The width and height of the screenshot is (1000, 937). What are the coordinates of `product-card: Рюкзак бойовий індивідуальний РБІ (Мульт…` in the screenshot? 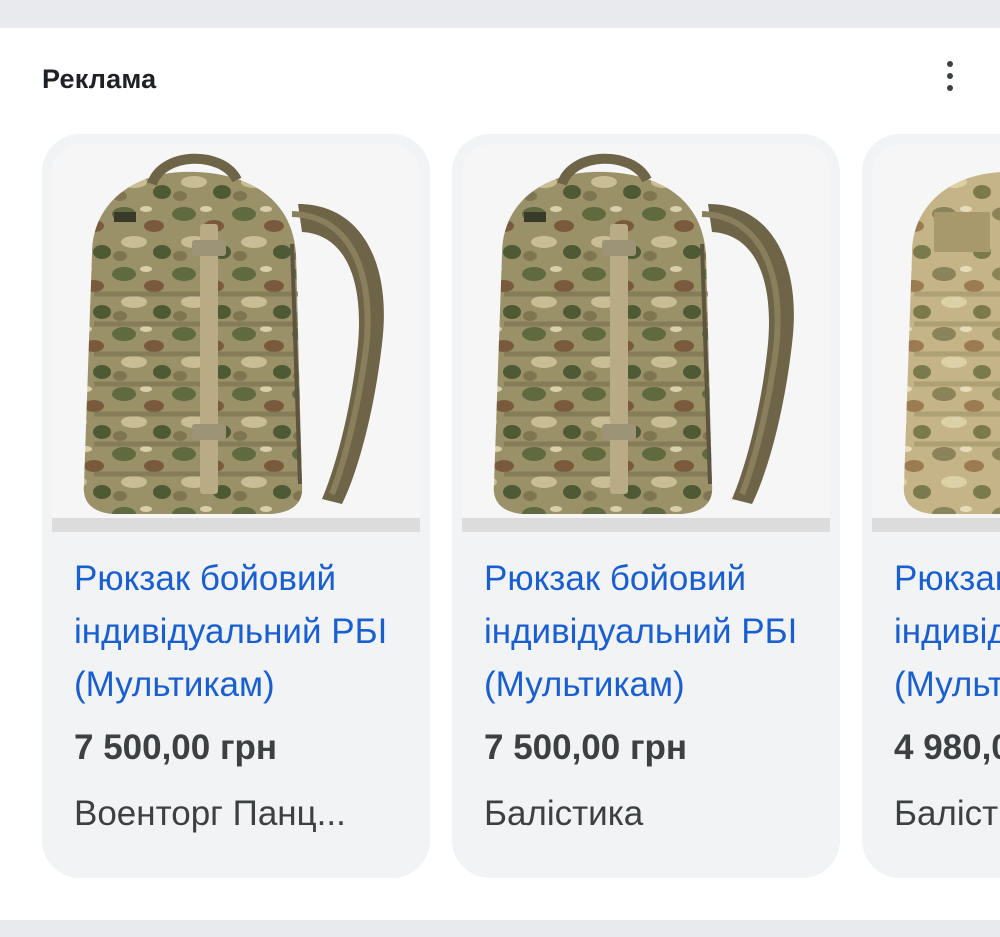 It's located at (931, 506).